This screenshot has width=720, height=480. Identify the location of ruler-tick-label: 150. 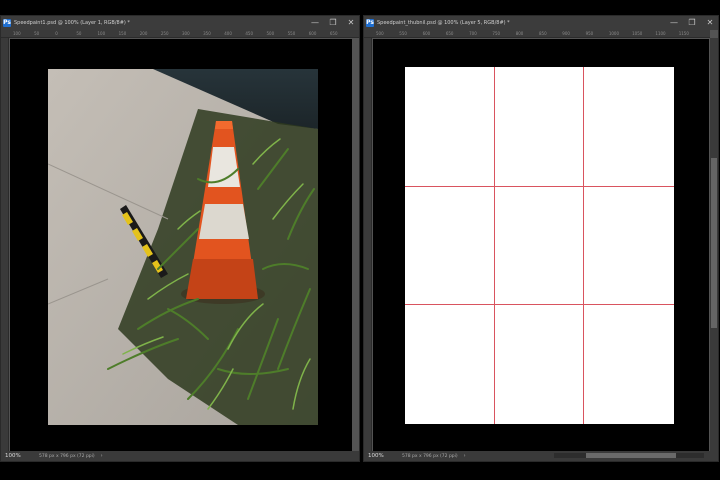
(122, 33).